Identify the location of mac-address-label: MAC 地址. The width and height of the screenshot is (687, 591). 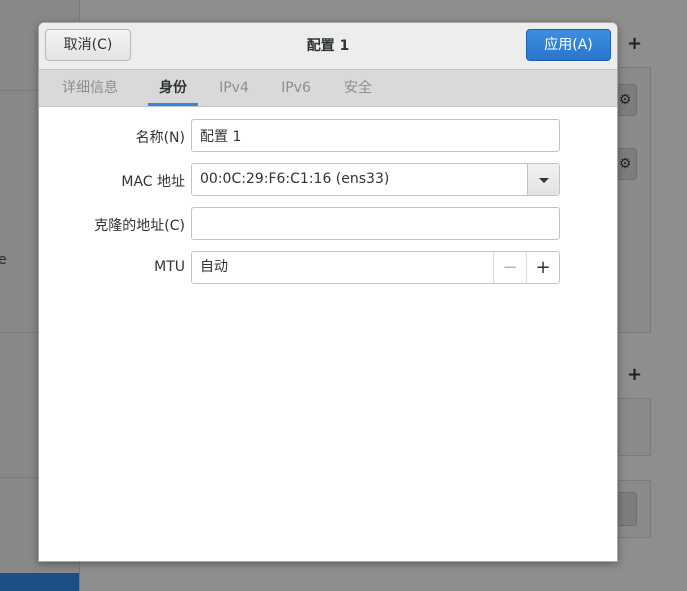
(153, 182).